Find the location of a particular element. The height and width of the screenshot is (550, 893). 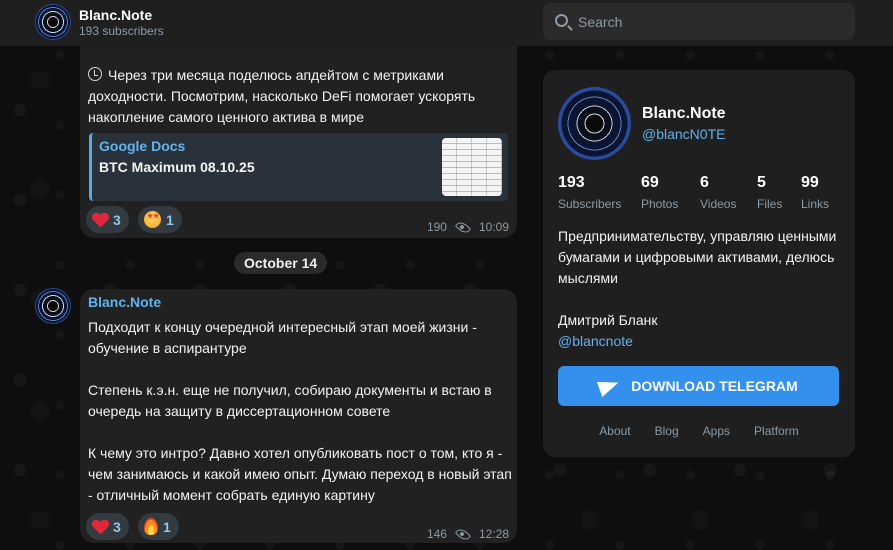

date-separator: October 14 is located at coordinates (281, 263).